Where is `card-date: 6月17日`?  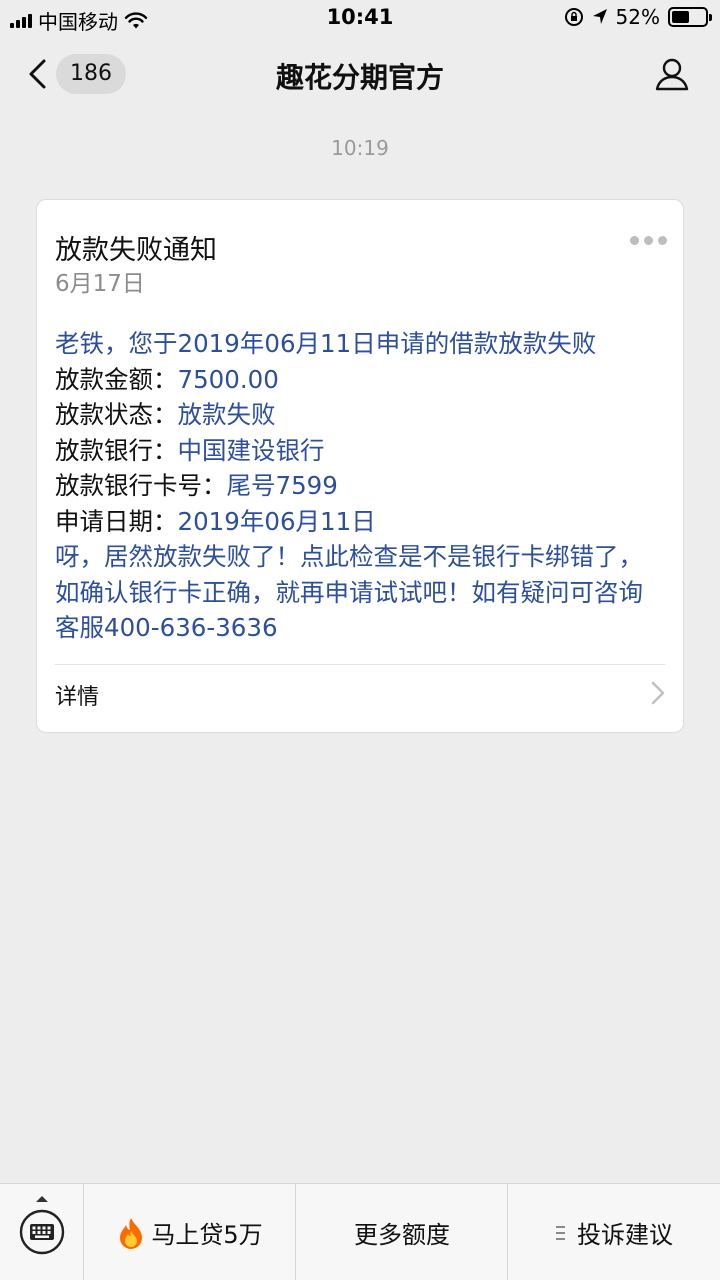
card-date: 6月17日 is located at coordinates (100, 284).